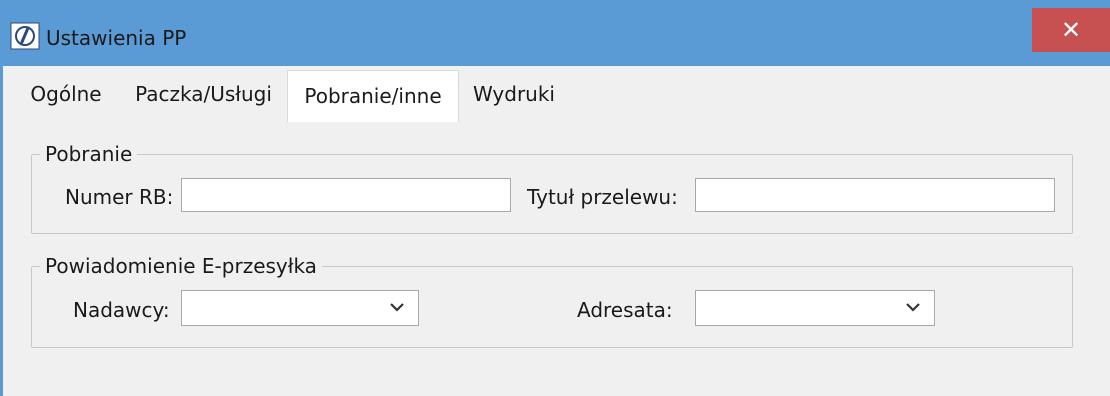  Describe the element at coordinates (116, 38) in the screenshot. I see `window-title: Ustawienia PP` at that location.